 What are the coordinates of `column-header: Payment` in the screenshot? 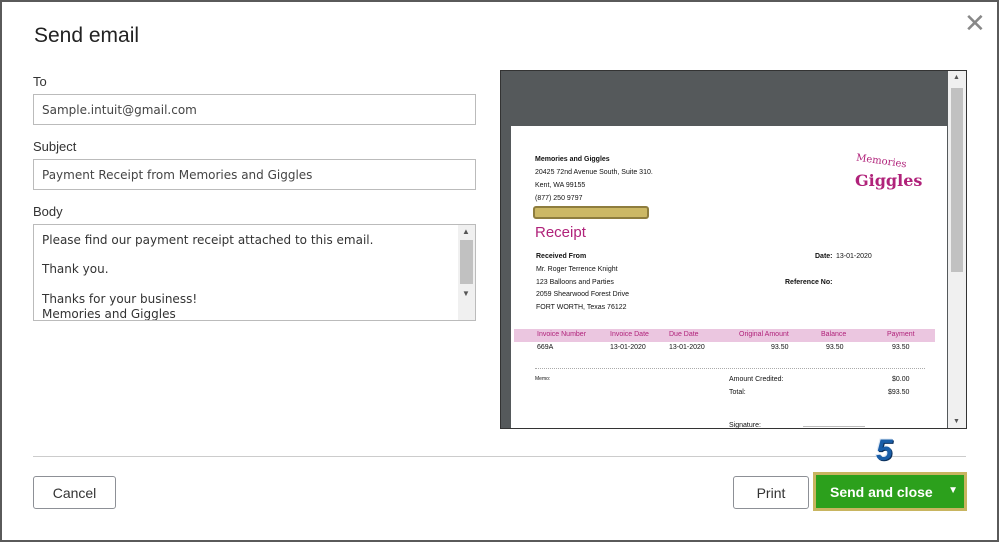 It's located at (901, 334).